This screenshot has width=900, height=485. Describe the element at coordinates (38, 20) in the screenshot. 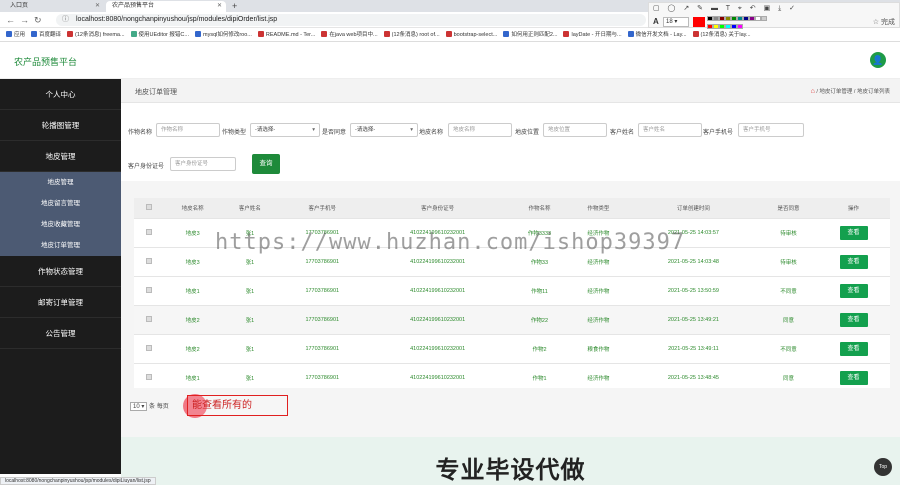

I see `reload-icon: ↻` at that location.